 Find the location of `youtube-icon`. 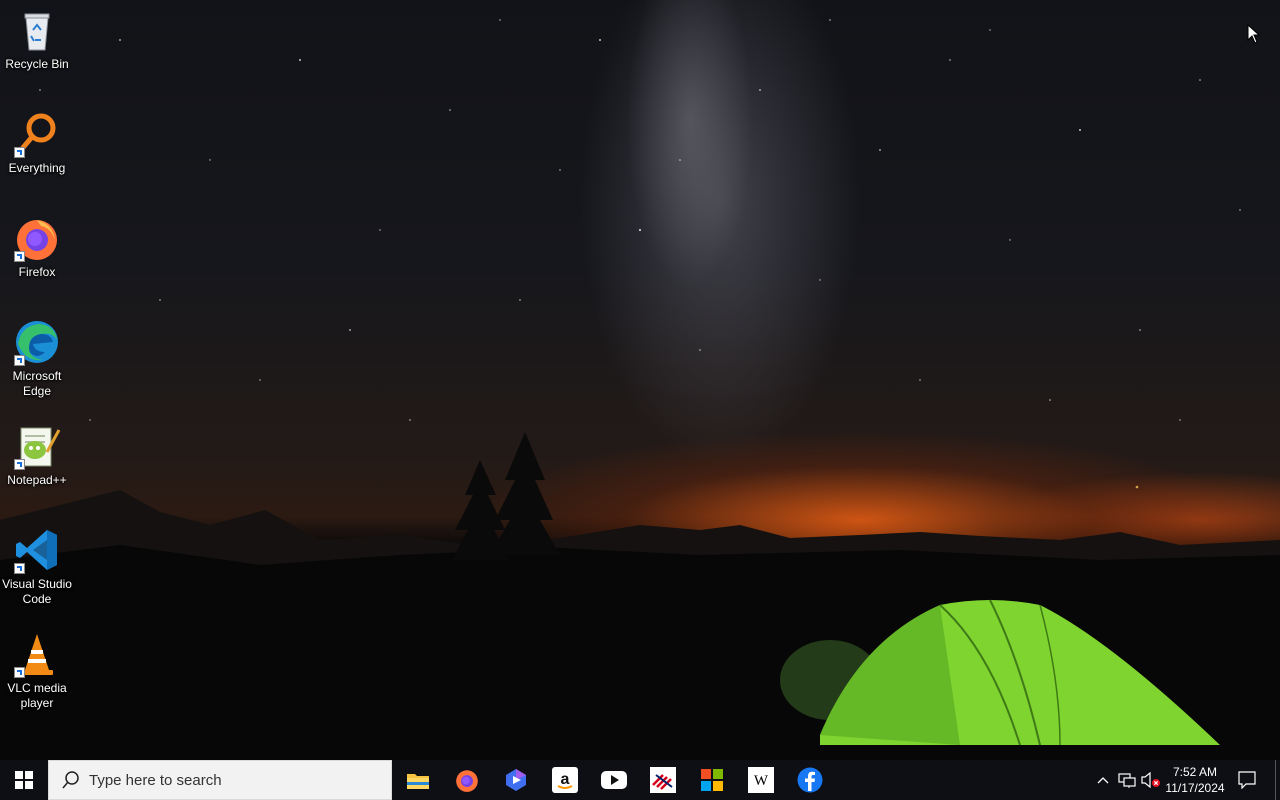

youtube-icon is located at coordinates (614, 780).